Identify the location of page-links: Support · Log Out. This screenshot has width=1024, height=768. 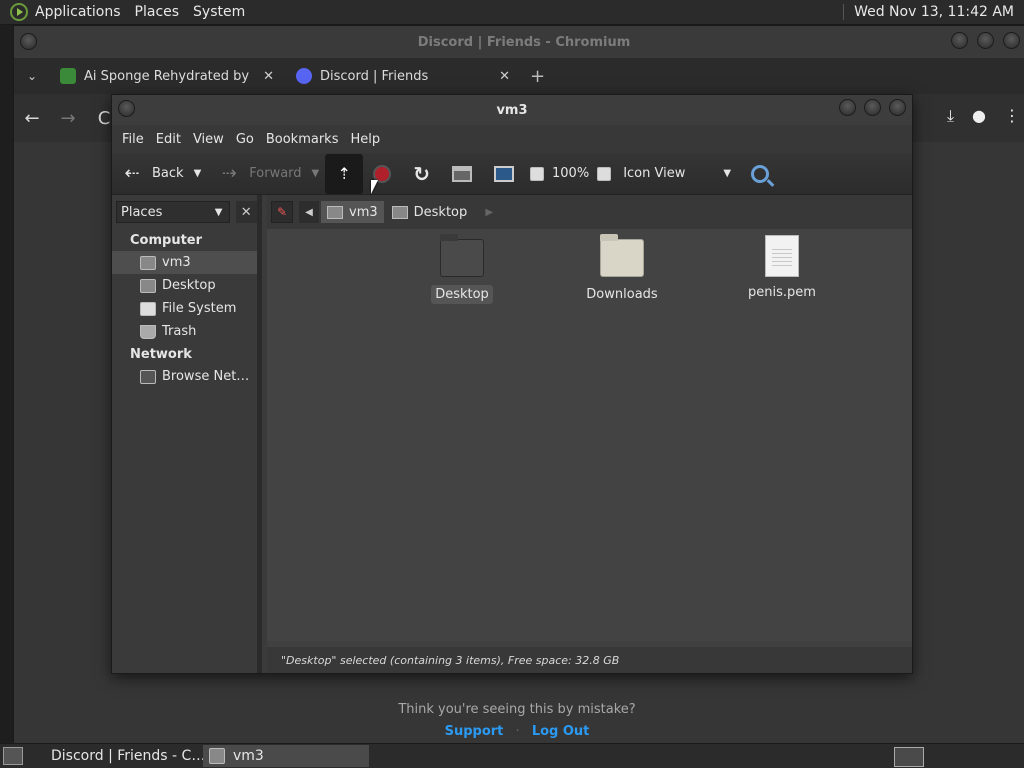
(517, 731).